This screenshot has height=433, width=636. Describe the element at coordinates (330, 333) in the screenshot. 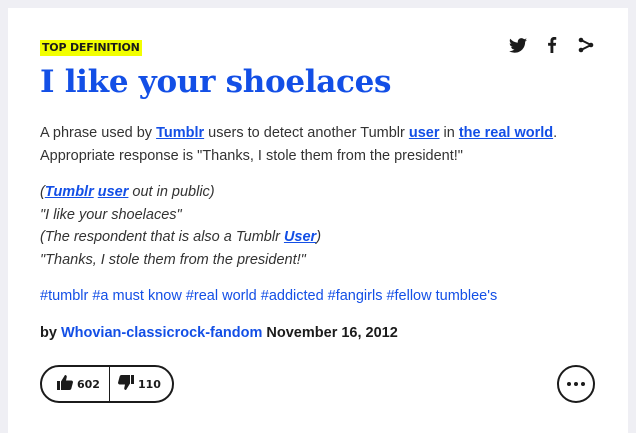

I see `post-date: November 16, 2012` at that location.